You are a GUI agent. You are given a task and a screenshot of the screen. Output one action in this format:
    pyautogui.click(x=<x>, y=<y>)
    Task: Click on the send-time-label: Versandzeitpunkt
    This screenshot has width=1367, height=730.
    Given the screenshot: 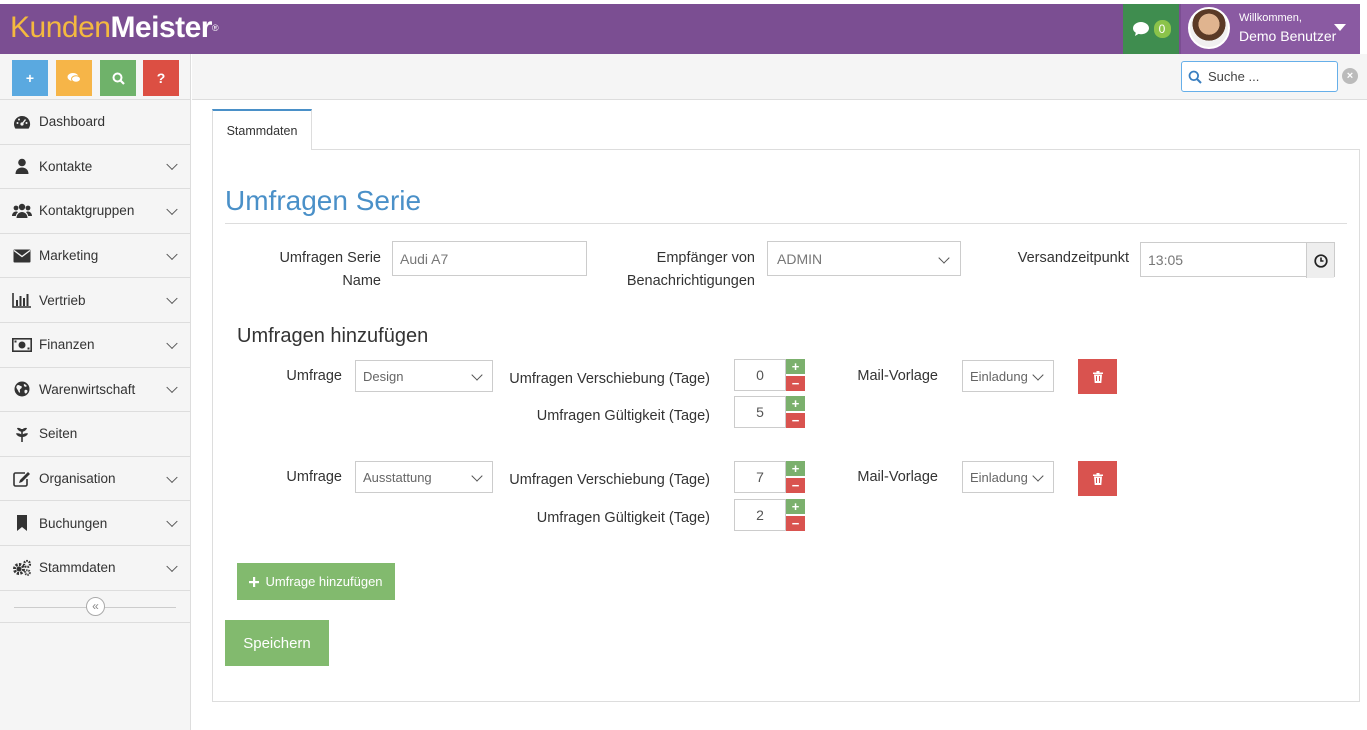 What is the action you would take?
    pyautogui.click(x=1073, y=258)
    